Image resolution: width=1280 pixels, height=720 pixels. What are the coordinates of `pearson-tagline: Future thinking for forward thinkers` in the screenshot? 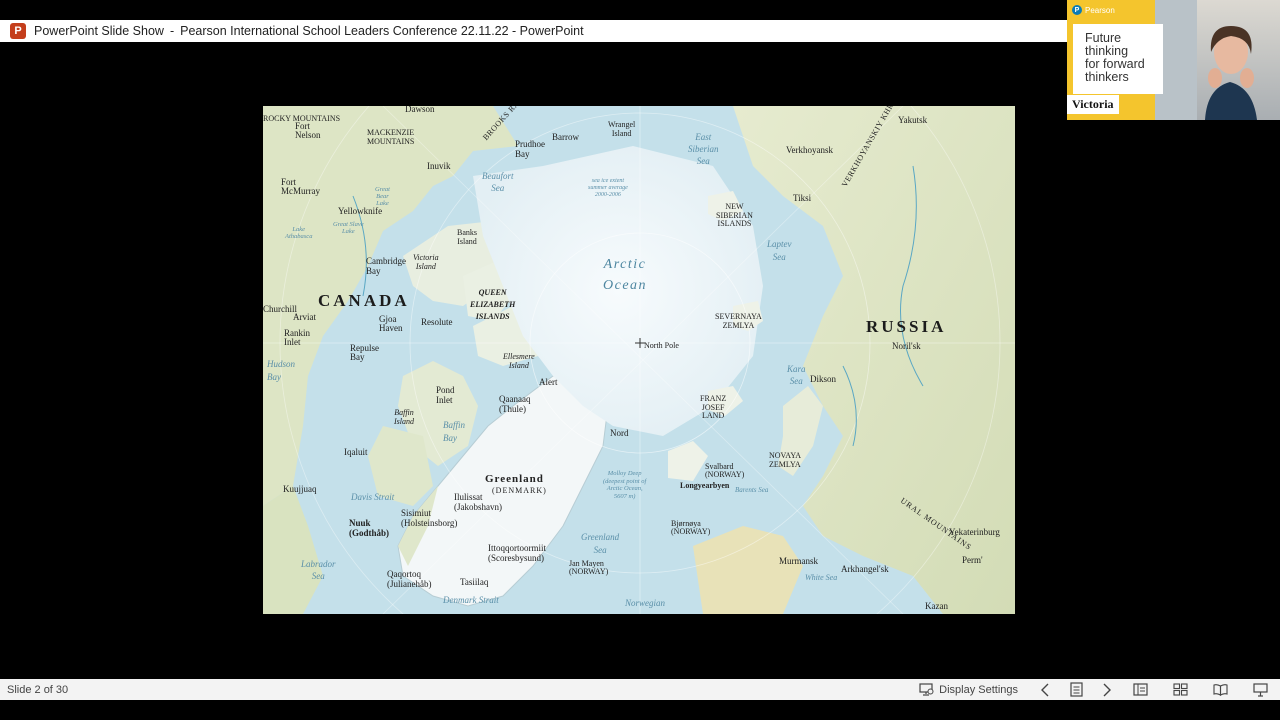 It's located at (1115, 57).